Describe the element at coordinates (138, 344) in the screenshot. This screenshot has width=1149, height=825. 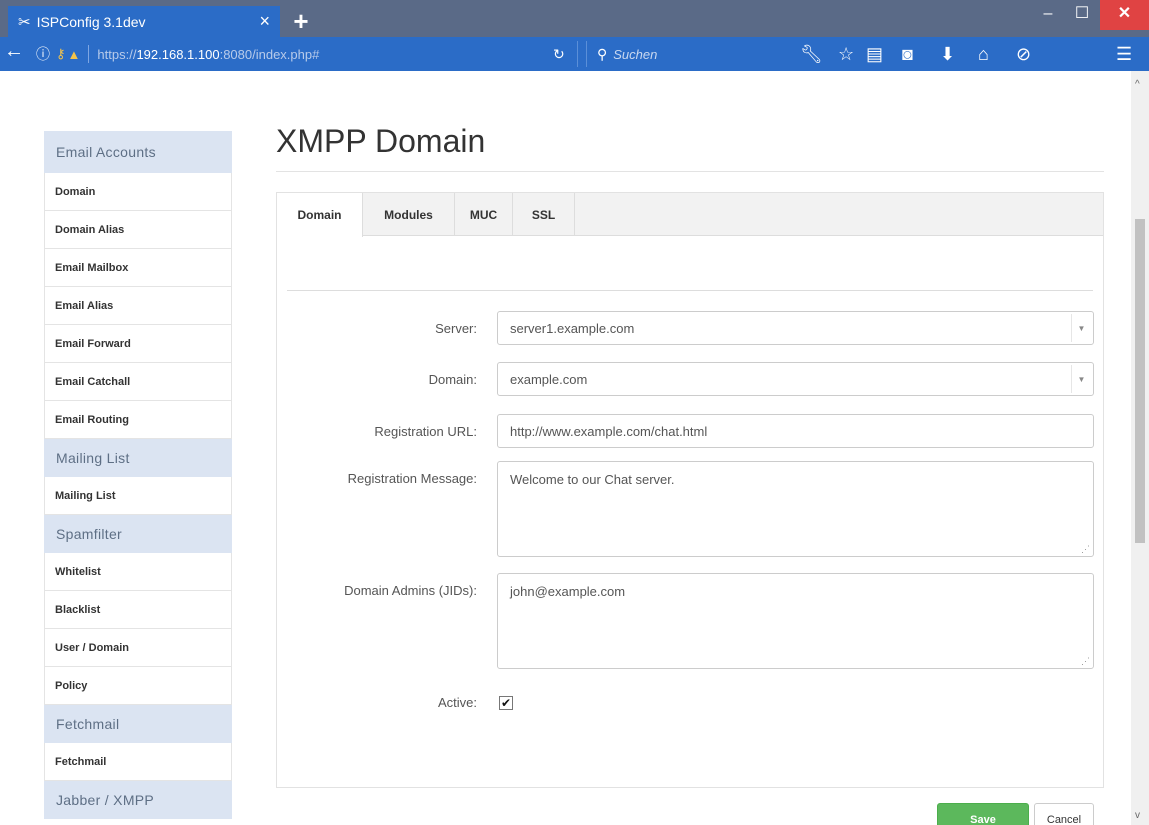
I see `sidebar-item-email-forward: Email Forward` at that location.